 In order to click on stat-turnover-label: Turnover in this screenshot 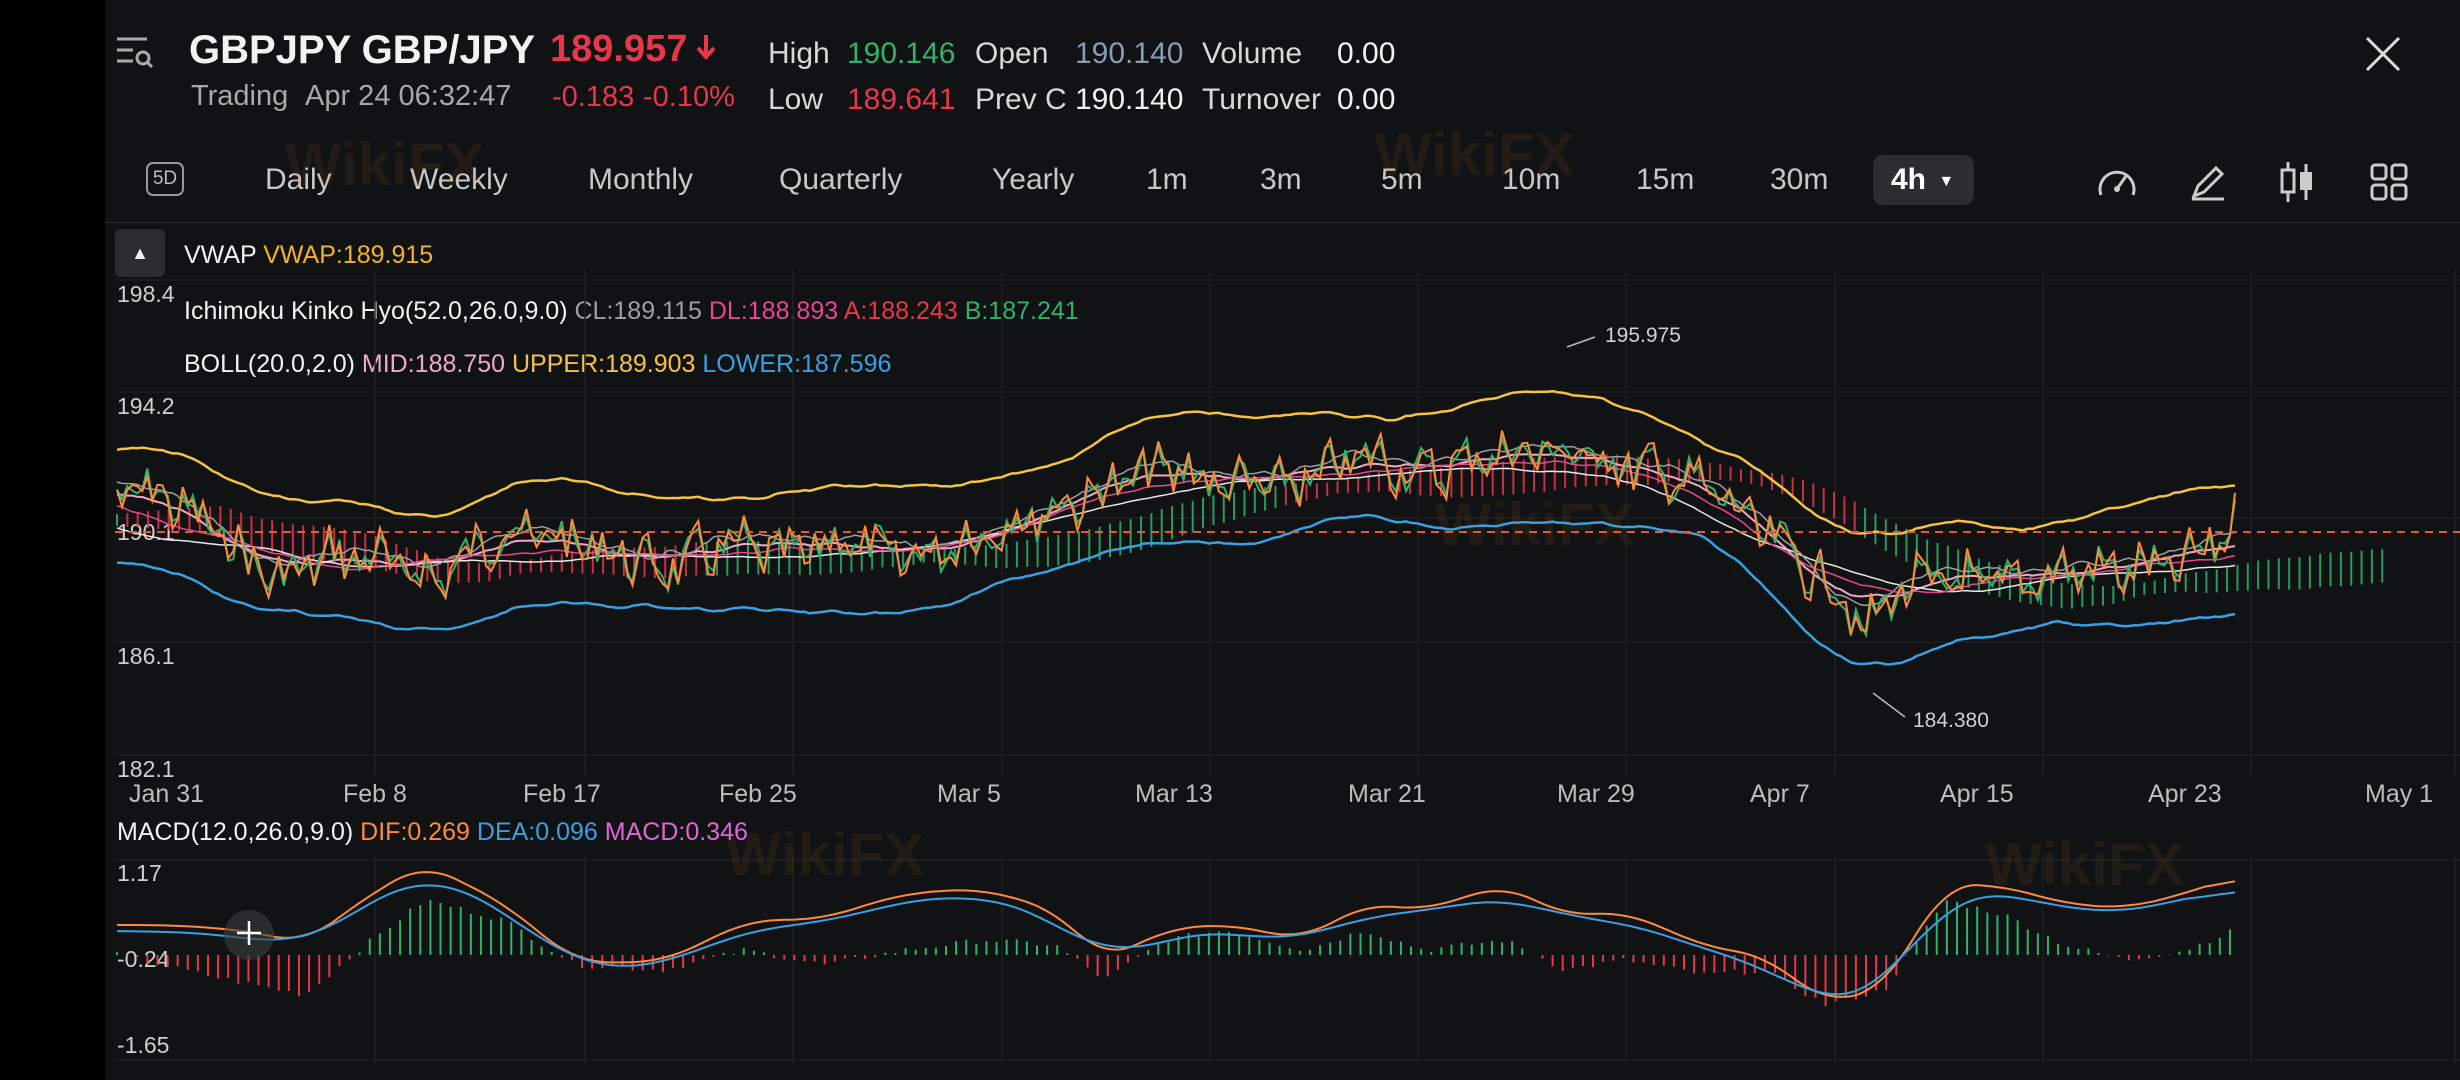, I will do `click(1261, 99)`.